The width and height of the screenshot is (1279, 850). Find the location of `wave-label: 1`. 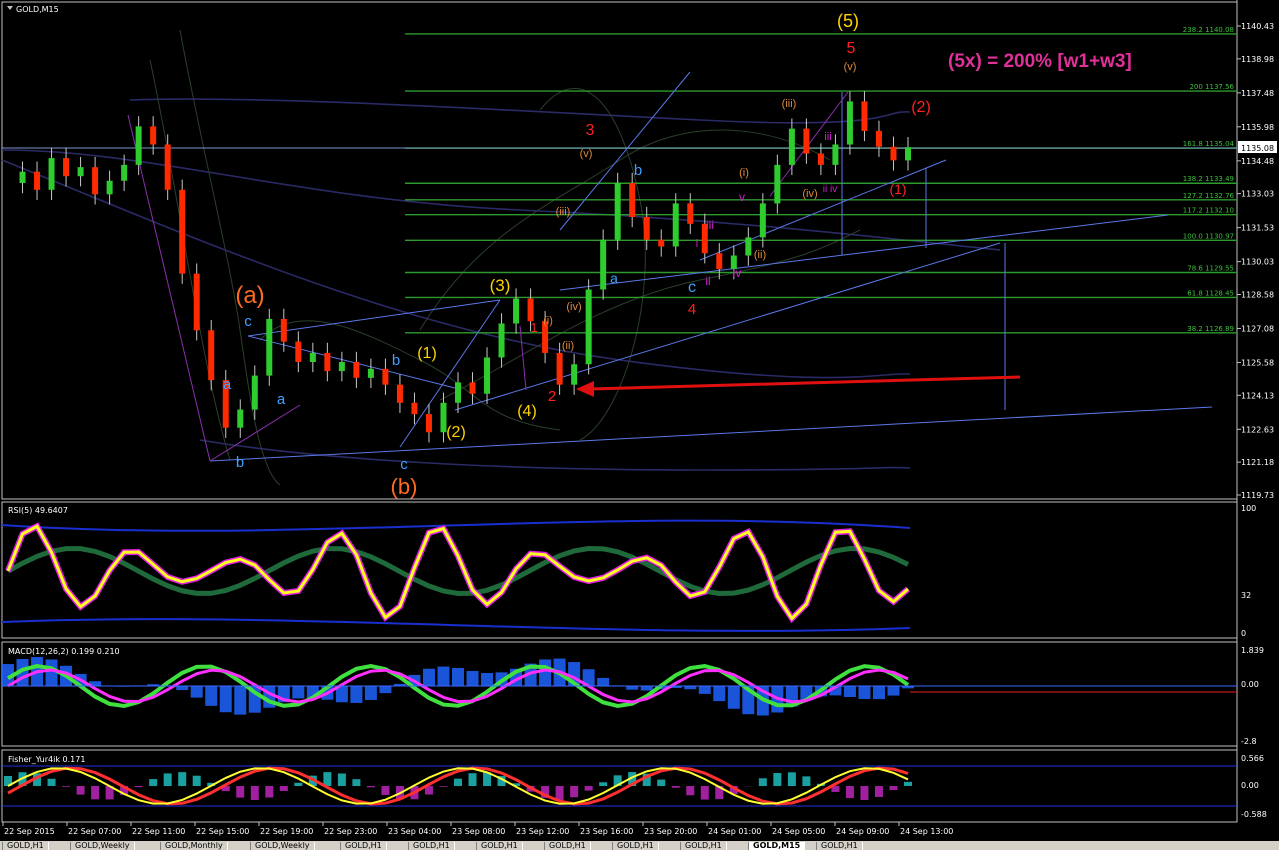

wave-label: 1 is located at coordinates (533, 327).